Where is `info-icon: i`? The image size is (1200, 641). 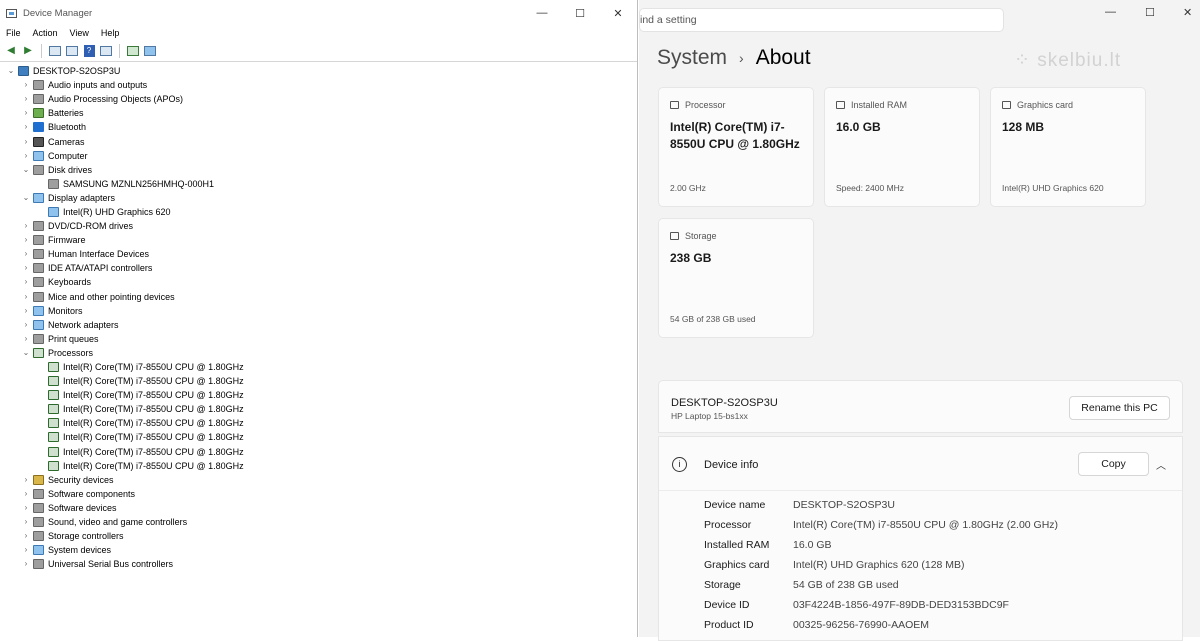
info-icon: i is located at coordinates (679, 464).